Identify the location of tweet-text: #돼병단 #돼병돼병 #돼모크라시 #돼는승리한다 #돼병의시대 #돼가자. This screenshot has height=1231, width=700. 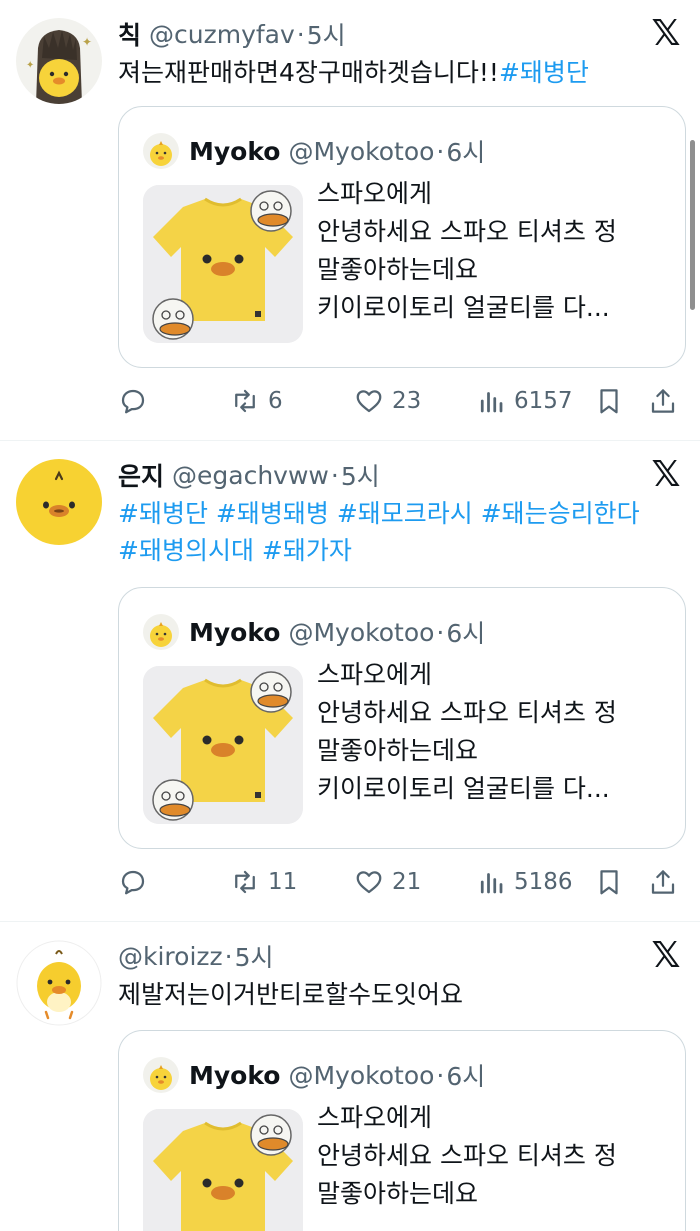
(400, 532).